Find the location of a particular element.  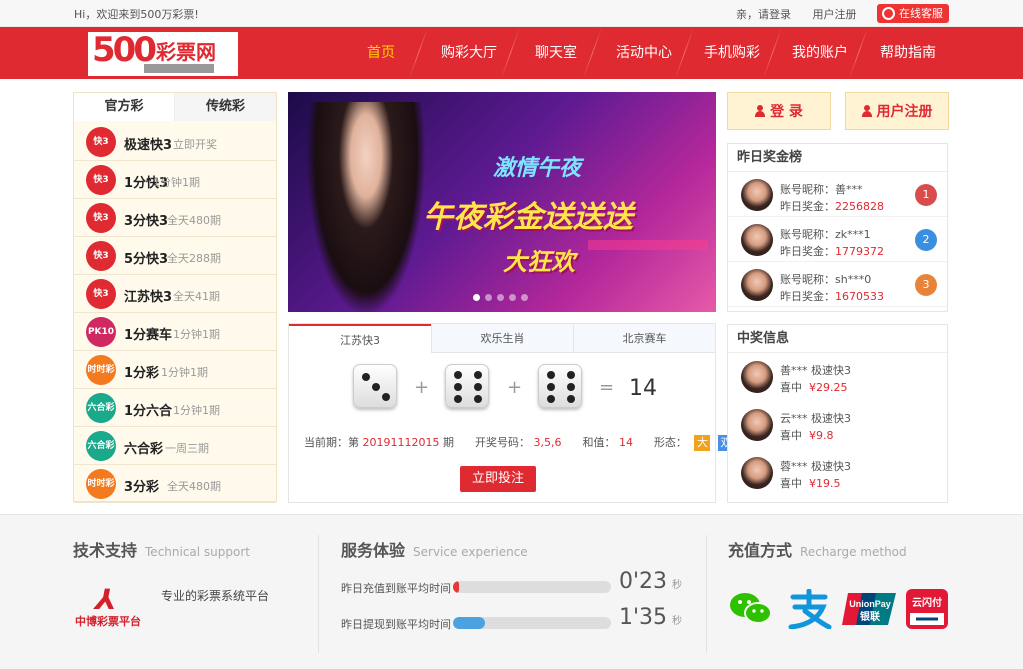

draw-tabs: 江苏快3 欢乐生肖 北京赛车 is located at coordinates (502, 339).